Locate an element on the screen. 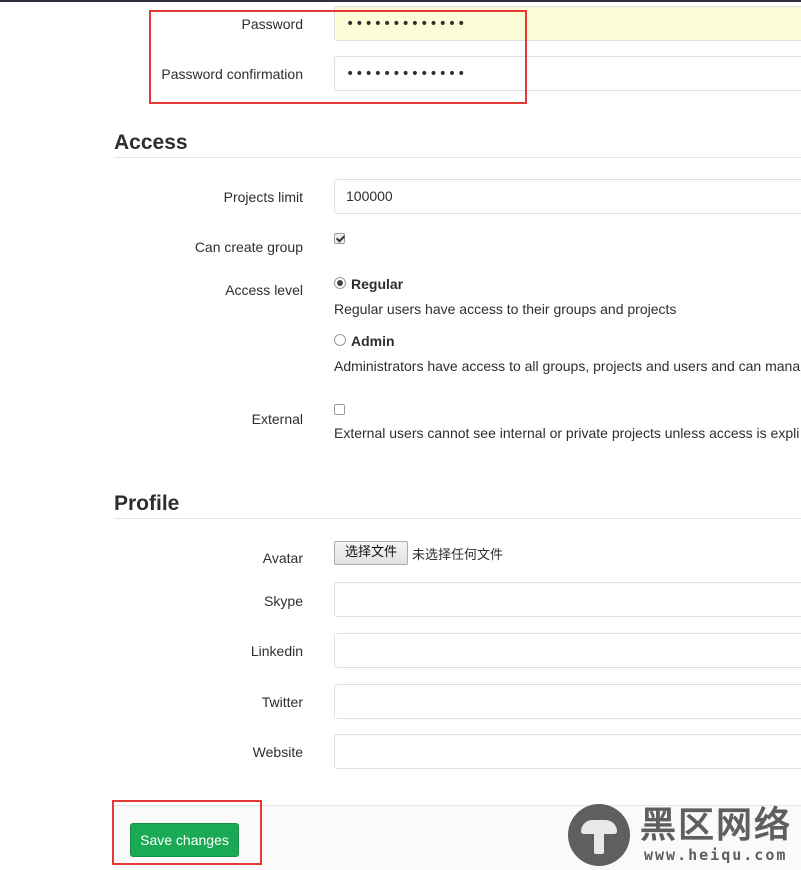 The image size is (801, 870). external-checkbox is located at coordinates (339, 409).